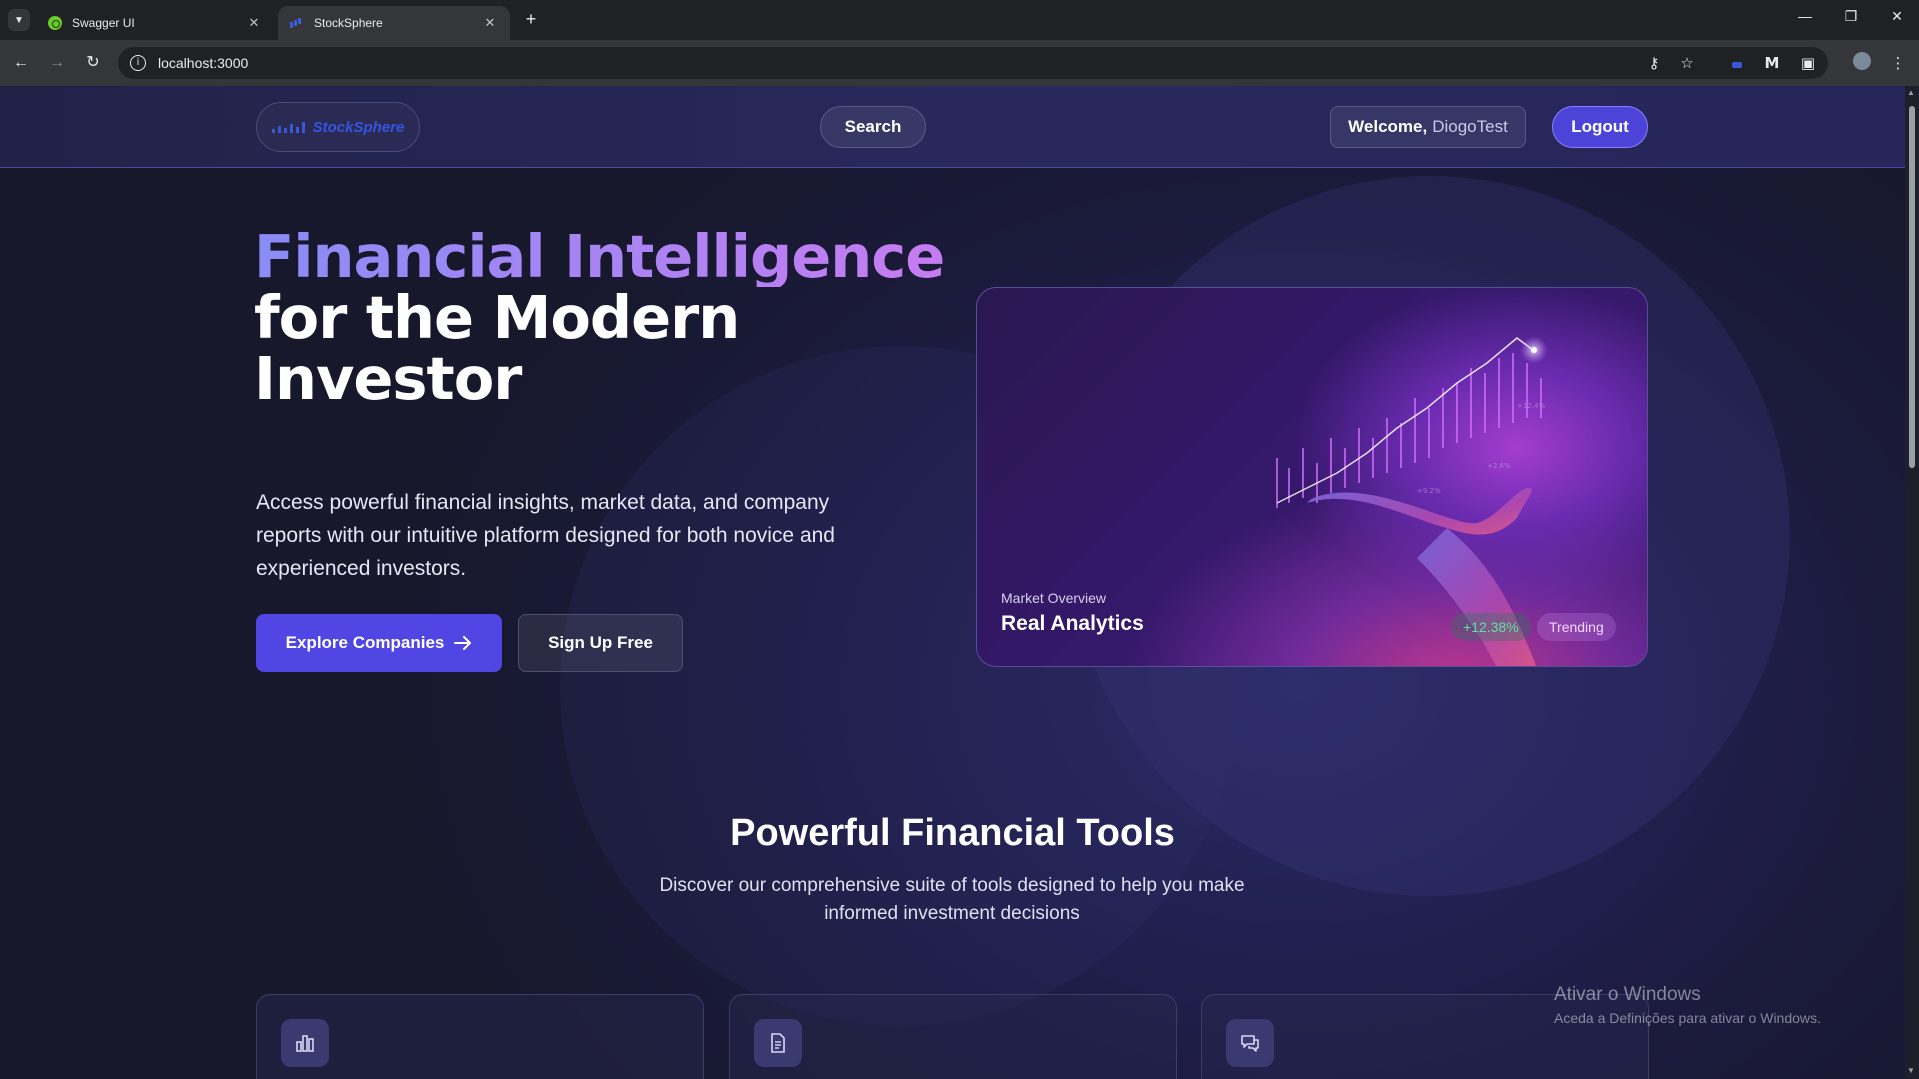 Image resolution: width=1919 pixels, height=1079 pixels. I want to click on welcome-badge: Welcome, DiogoTest, so click(1428, 127).